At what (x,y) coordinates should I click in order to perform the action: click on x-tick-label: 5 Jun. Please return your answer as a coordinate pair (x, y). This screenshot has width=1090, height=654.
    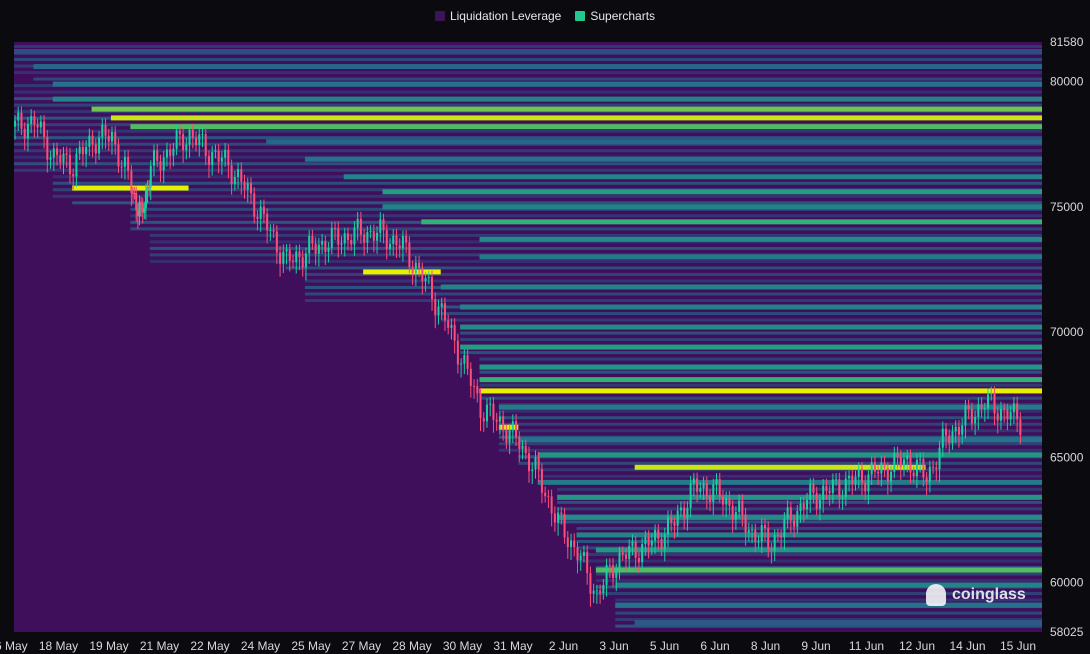
    Looking at the image, I should click on (664, 646).